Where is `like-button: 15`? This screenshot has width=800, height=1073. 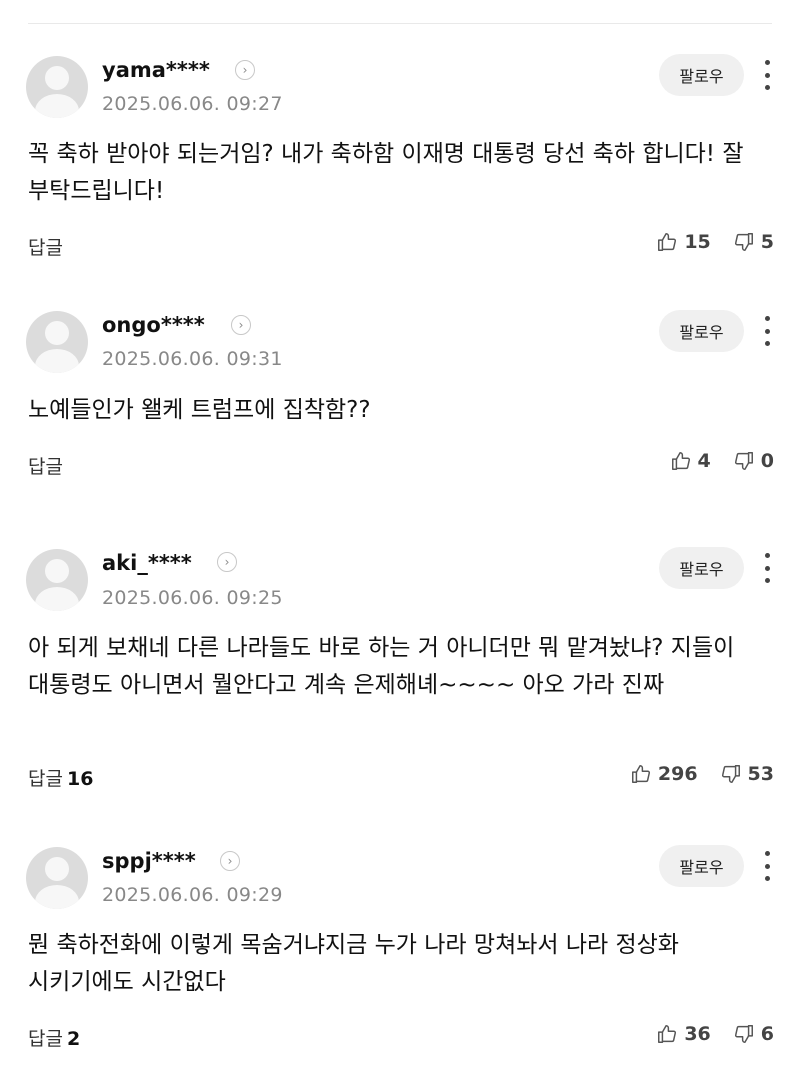 like-button: 15 is located at coordinates (683, 242).